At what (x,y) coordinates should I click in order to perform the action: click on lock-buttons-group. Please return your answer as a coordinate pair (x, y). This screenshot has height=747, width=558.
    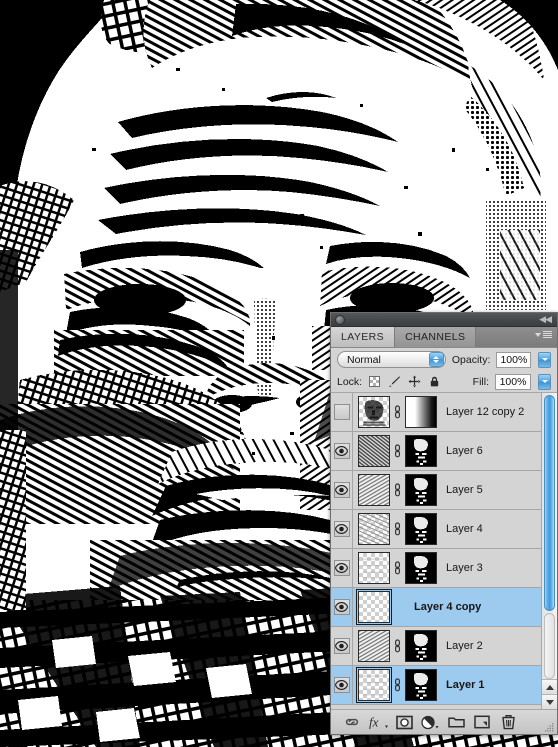
    Looking at the image, I should click on (404, 381).